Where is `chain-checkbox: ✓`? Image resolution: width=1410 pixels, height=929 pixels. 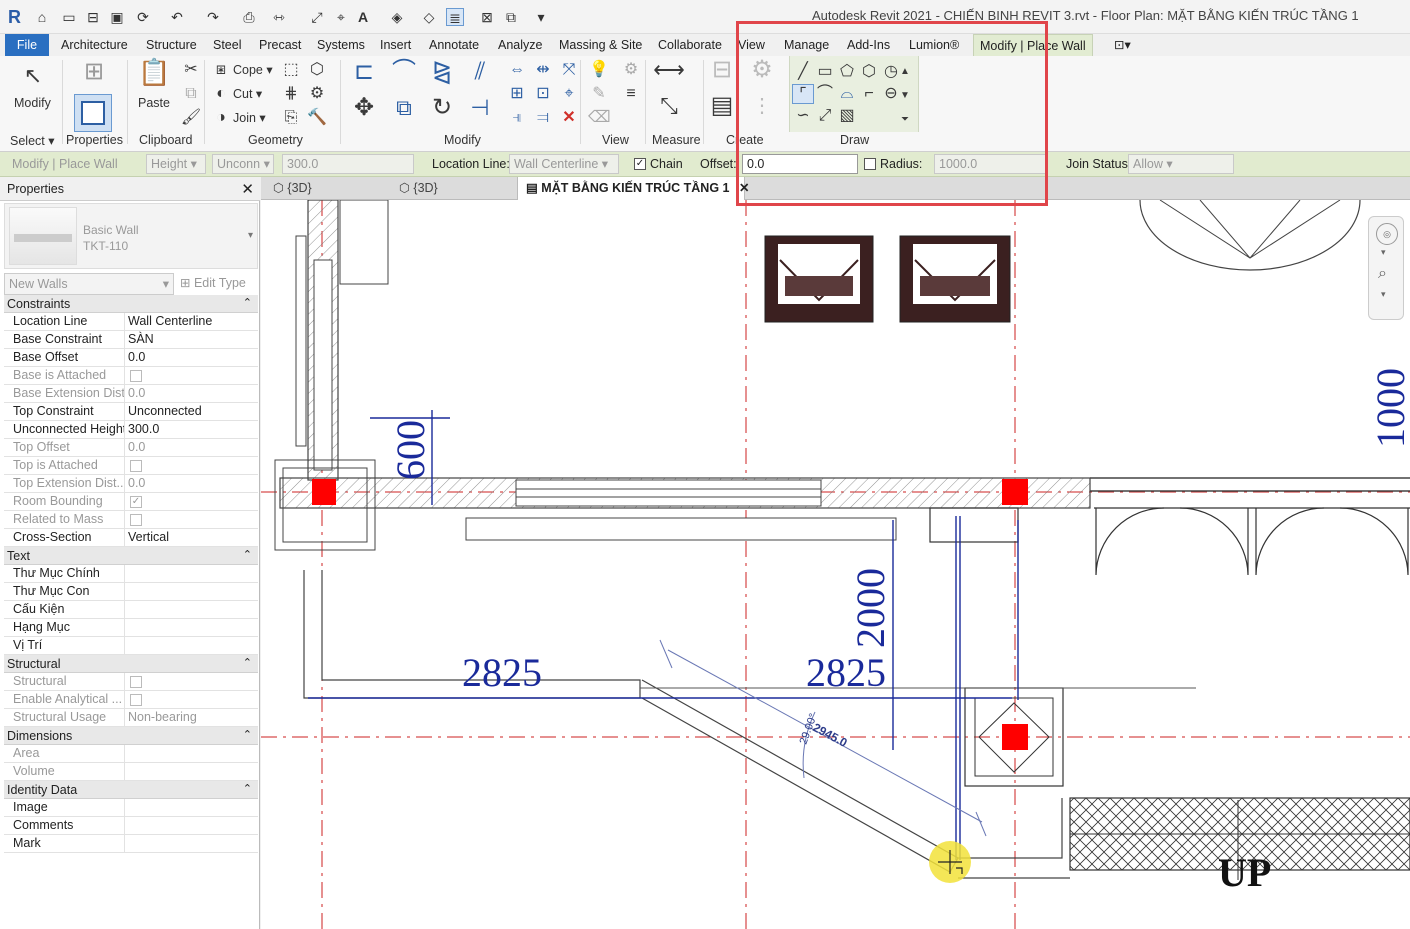
chain-checkbox: ✓ is located at coordinates (640, 164).